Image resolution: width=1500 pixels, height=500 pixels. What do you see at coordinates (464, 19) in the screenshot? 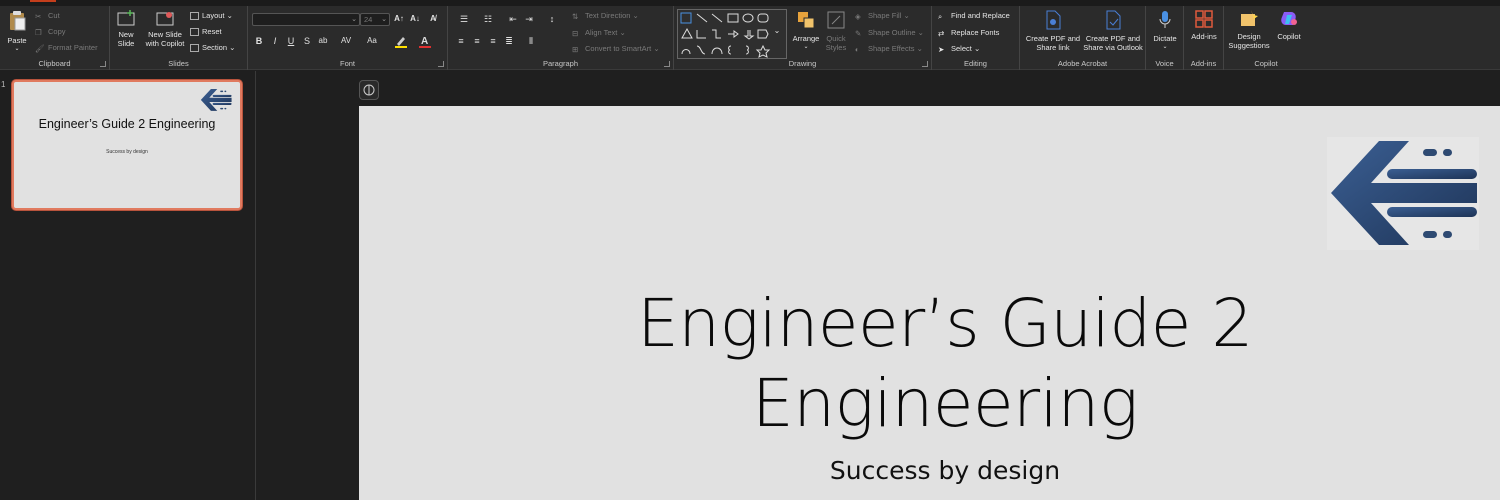
I see `bullets-icon: ☰` at bounding box center [464, 19].